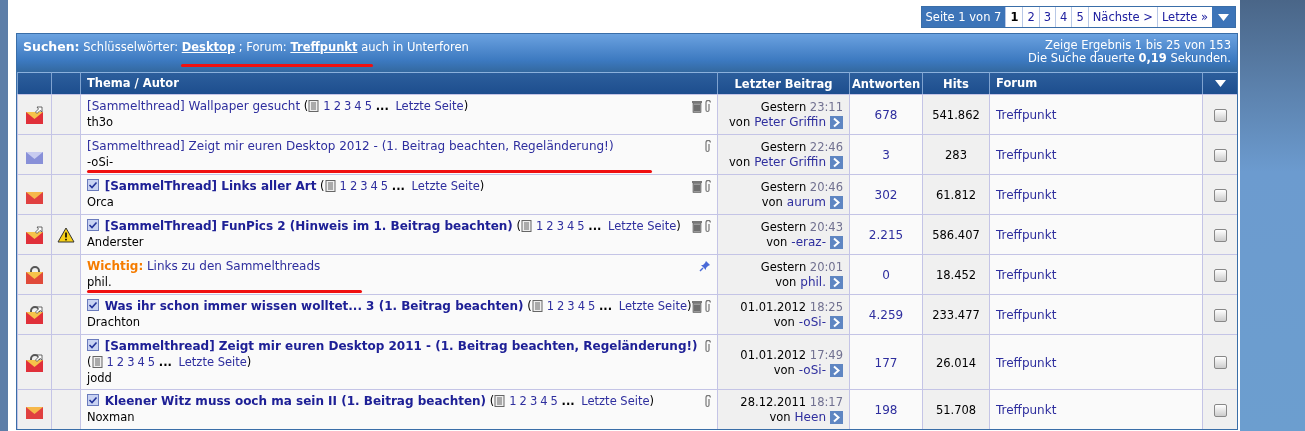 This screenshot has width=1305, height=431. What do you see at coordinates (210, 186) in the screenshot?
I see `thread-title-link: [SammelThread] Links aller Art` at bounding box center [210, 186].